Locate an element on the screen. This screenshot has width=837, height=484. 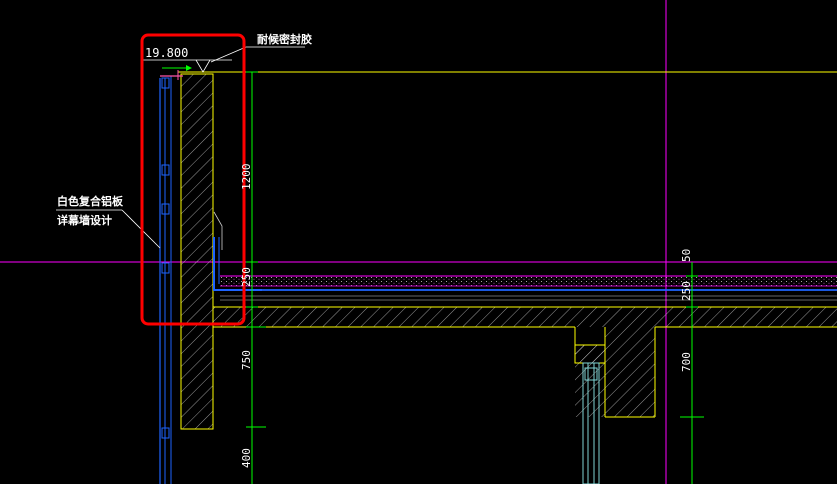
dimension-1200: 1200 is located at coordinates (246, 177).